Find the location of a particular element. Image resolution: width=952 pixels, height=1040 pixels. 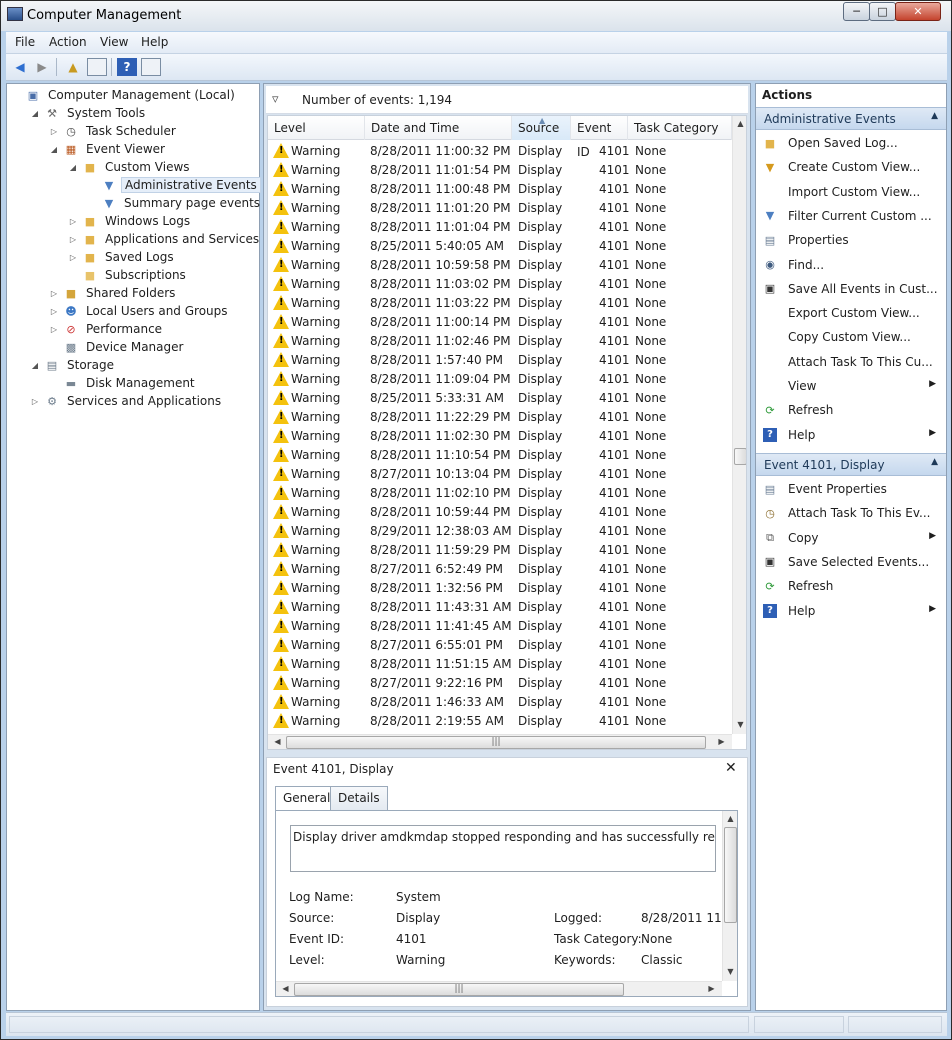

actions-section-header: Event 4101, Display ▲ is located at coordinates (851, 464).